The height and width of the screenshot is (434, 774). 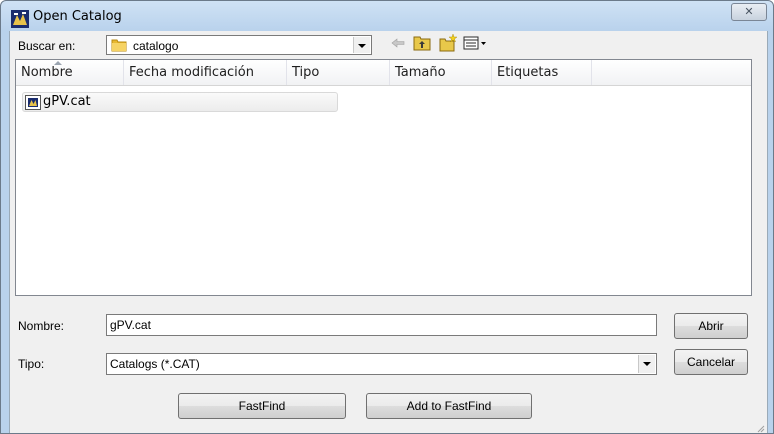 What do you see at coordinates (41, 326) in the screenshot?
I see `filename-label: Nombre:` at bounding box center [41, 326].